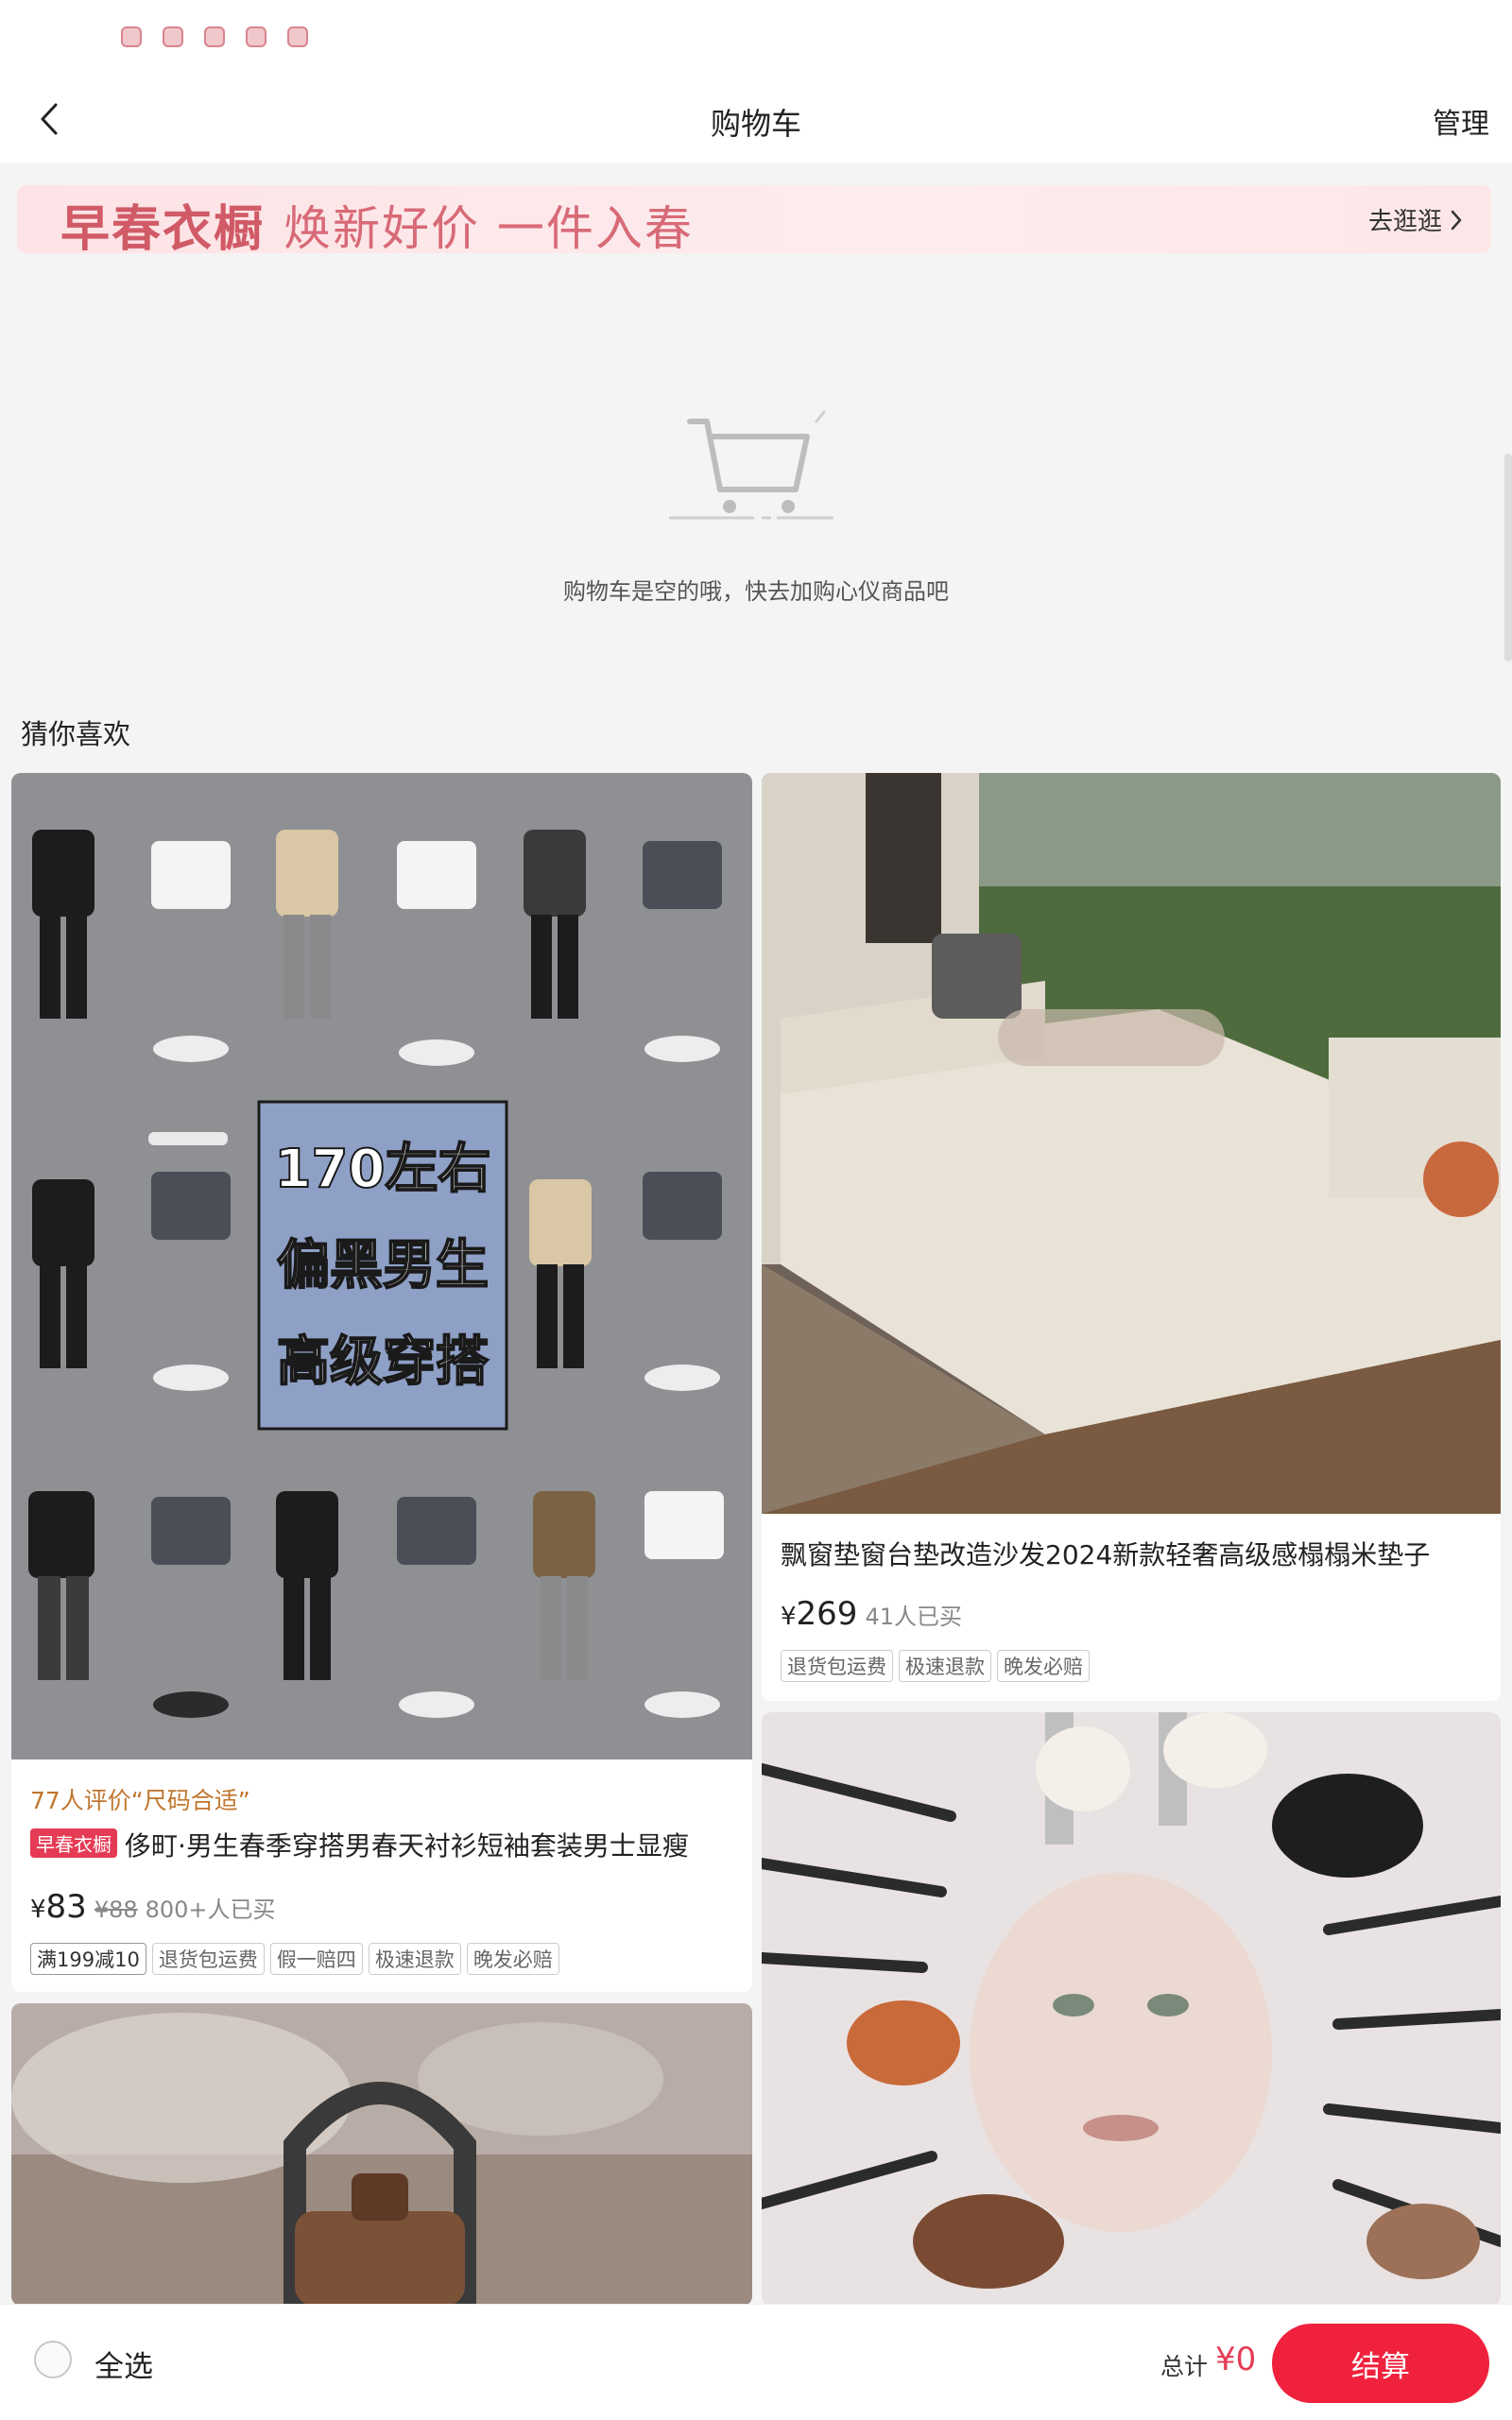  I want to click on nav-bar: 购物车 管理, so click(756, 119).